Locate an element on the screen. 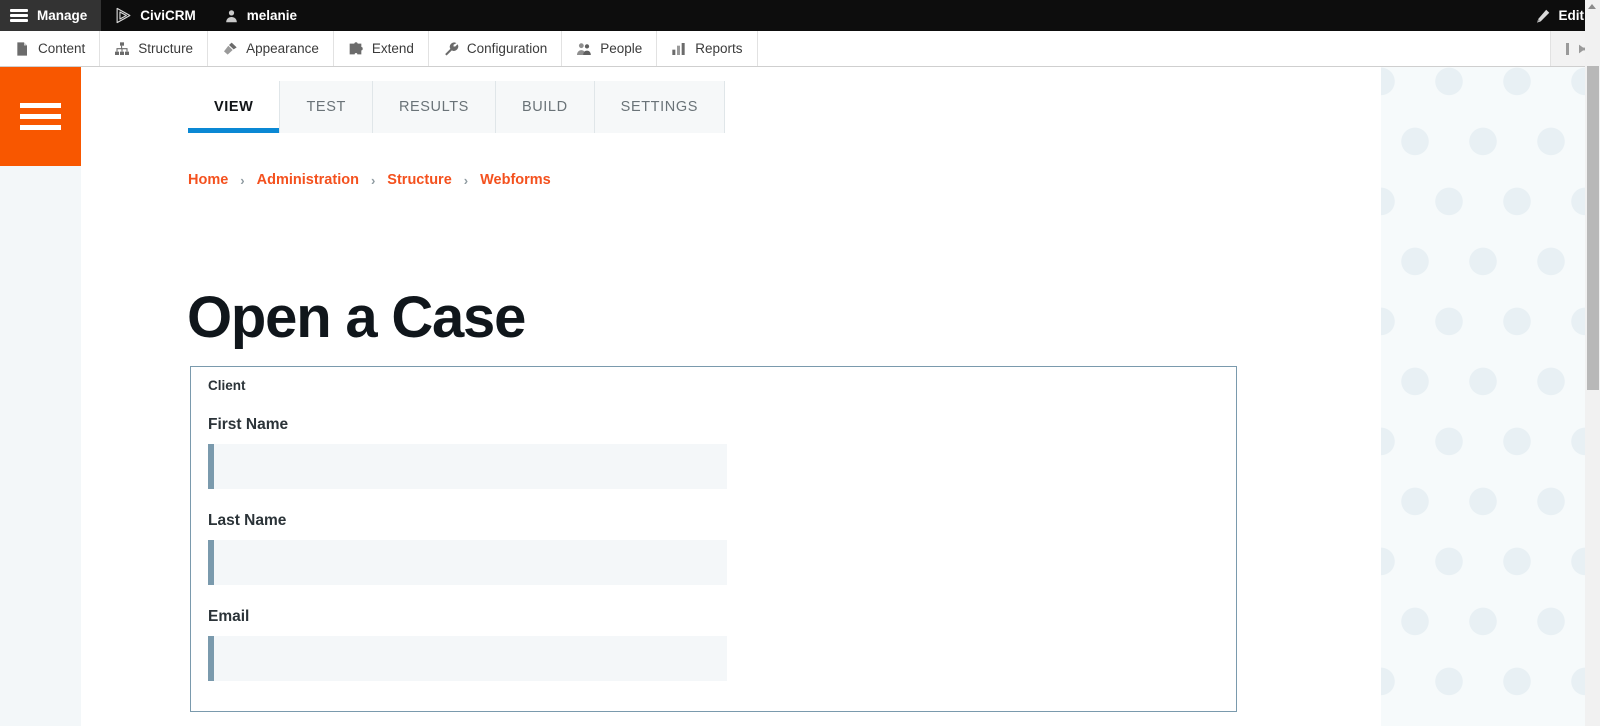 This screenshot has height=726, width=1600. user-account-icon is located at coordinates (231, 15).